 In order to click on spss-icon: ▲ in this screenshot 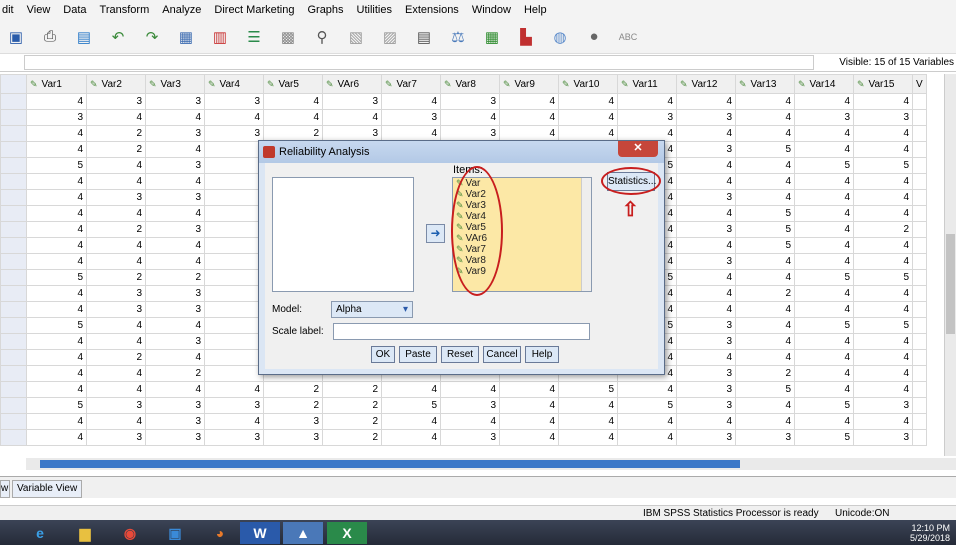, I will do `click(303, 533)`.